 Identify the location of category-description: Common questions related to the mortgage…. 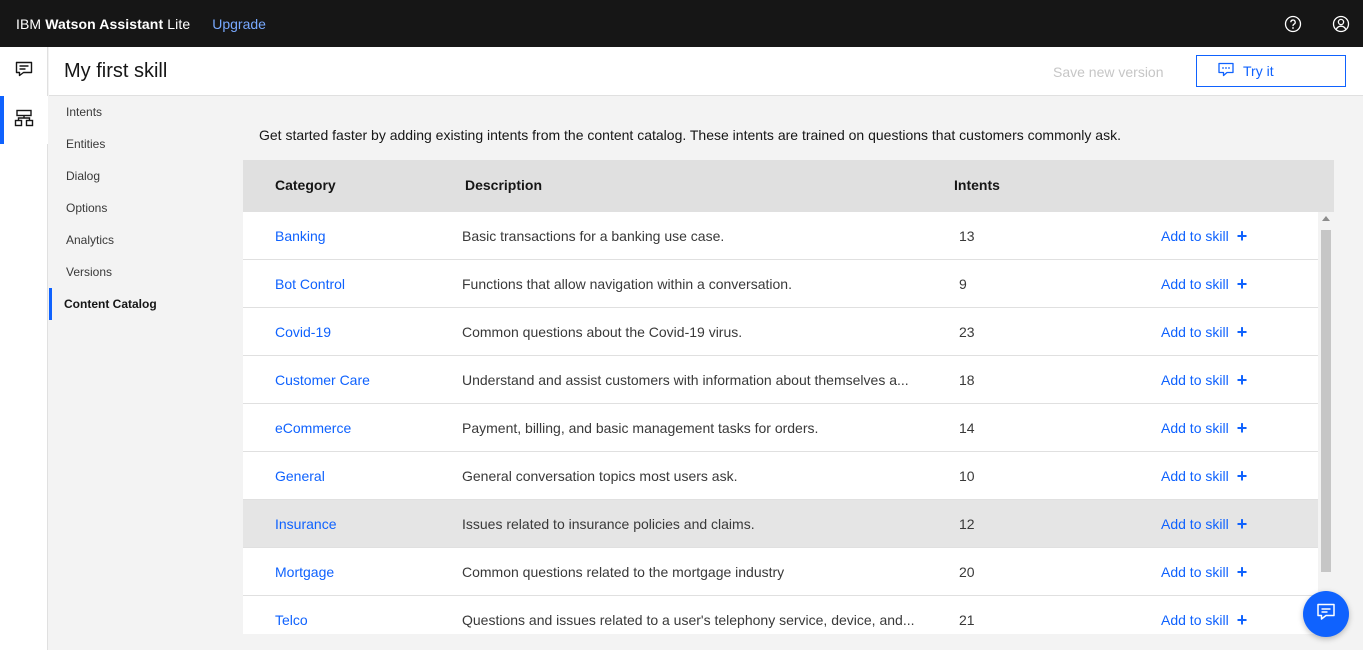
(623, 572).